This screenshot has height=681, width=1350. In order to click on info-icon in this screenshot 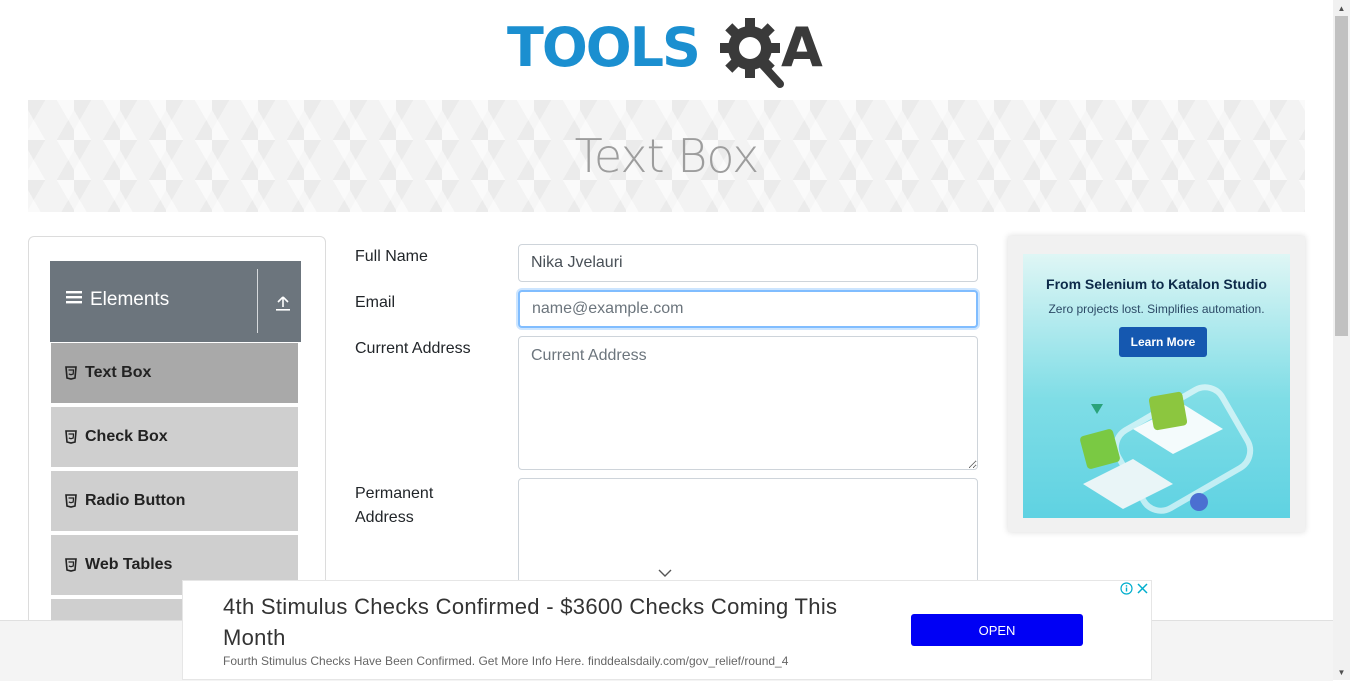, I will do `click(1126, 588)`.